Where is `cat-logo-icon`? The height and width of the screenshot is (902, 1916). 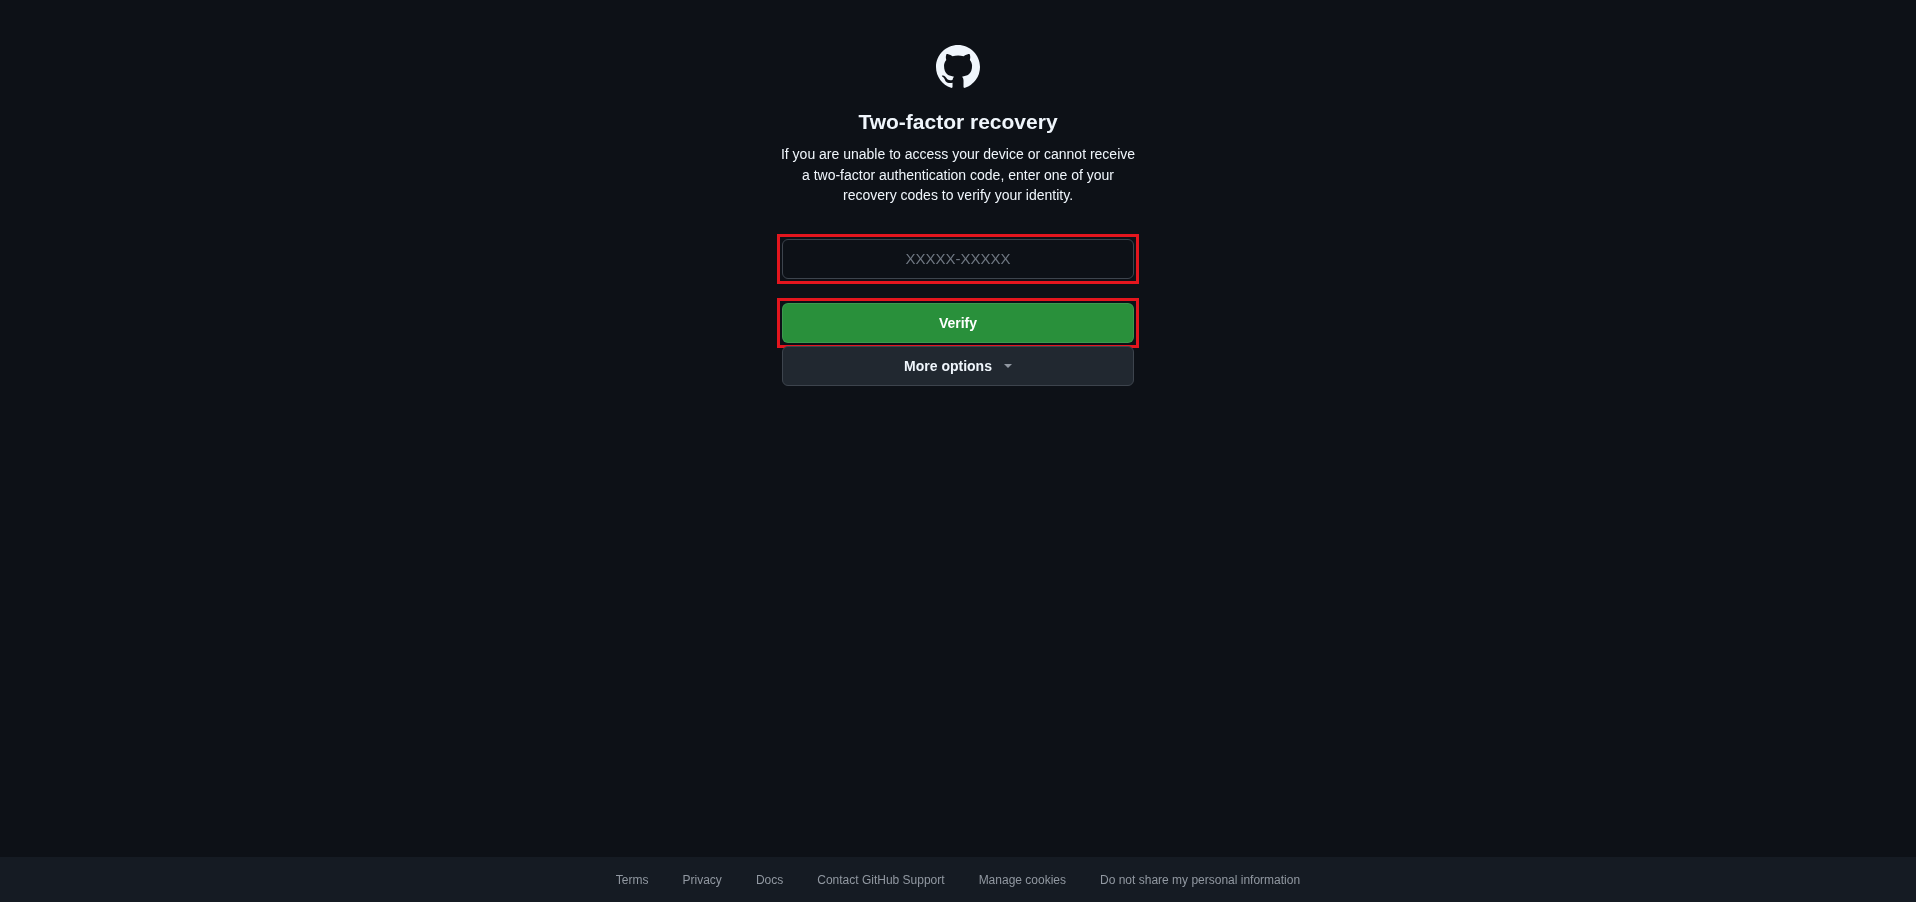
cat-logo-icon is located at coordinates (958, 67).